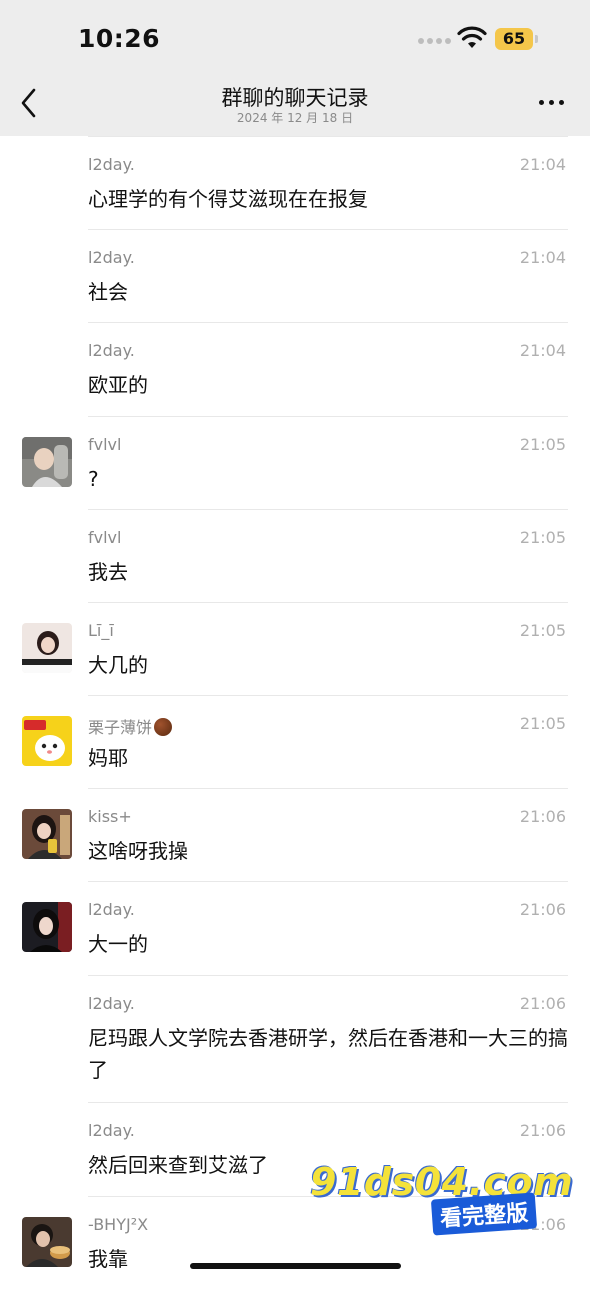 The height and width of the screenshot is (1289, 590). I want to click on chat-message-item: l2day. 21:06 大一的, so click(295, 927).